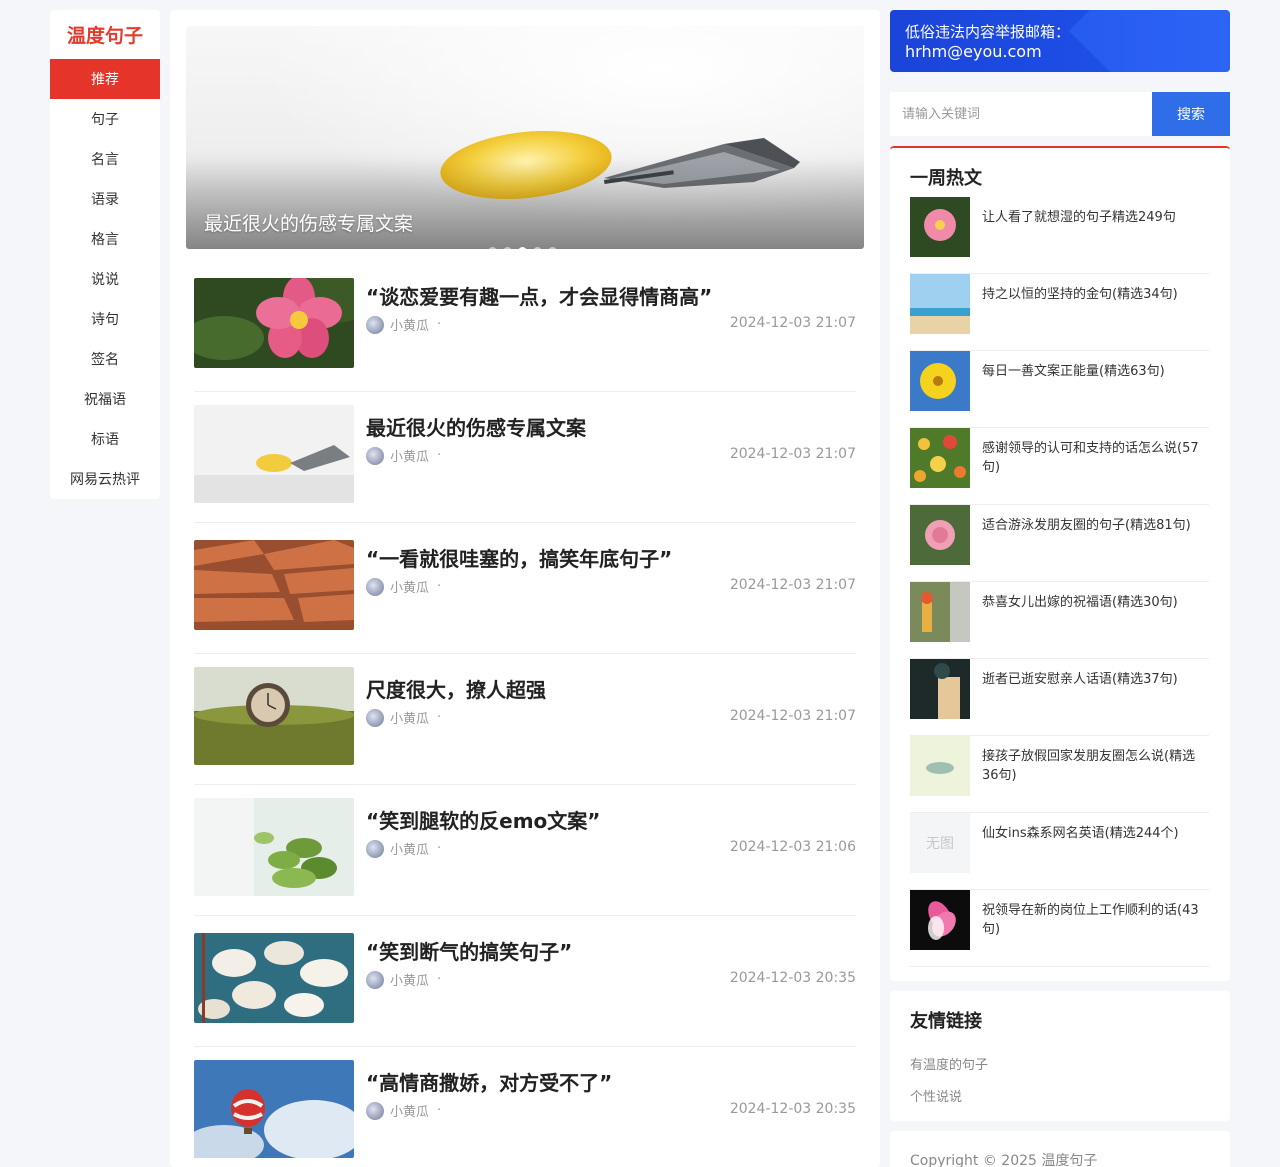  I want to click on carousel-dot-active, so click(522, 248).